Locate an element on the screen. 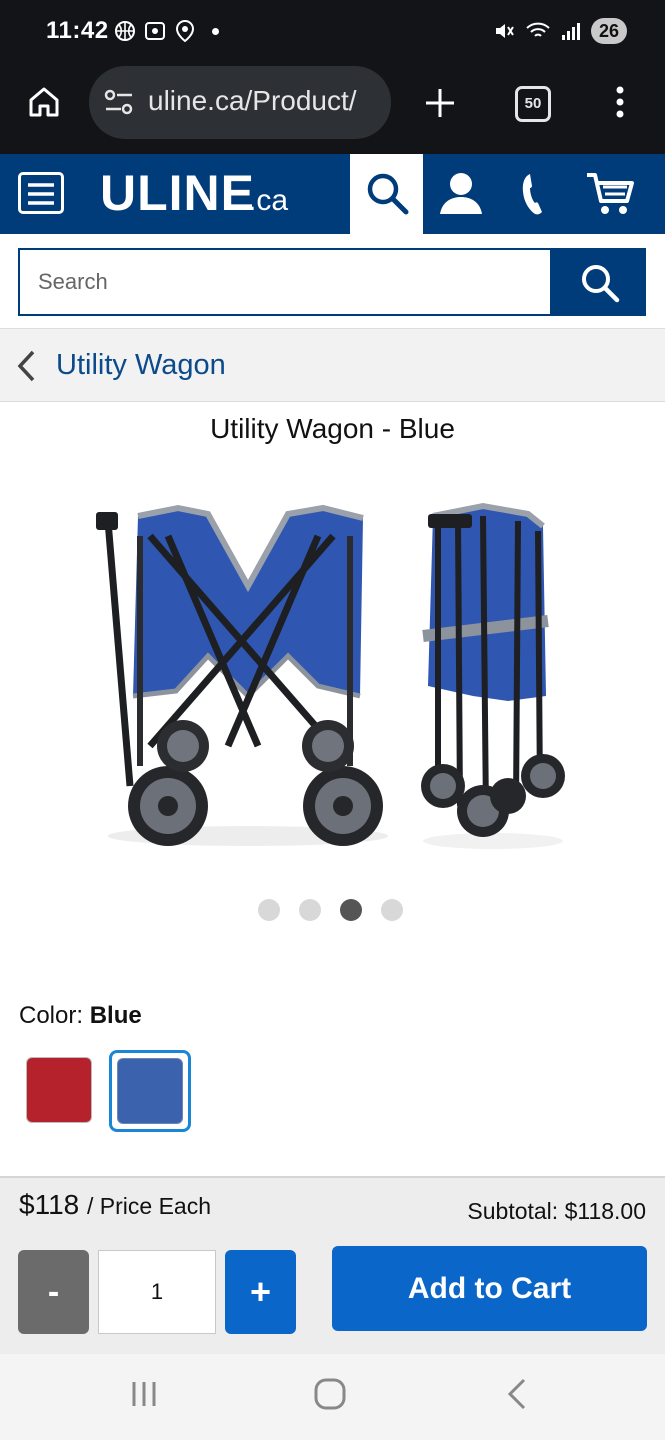 Image resolution: width=665 pixels, height=1440 pixels. search-button is located at coordinates (599, 282).